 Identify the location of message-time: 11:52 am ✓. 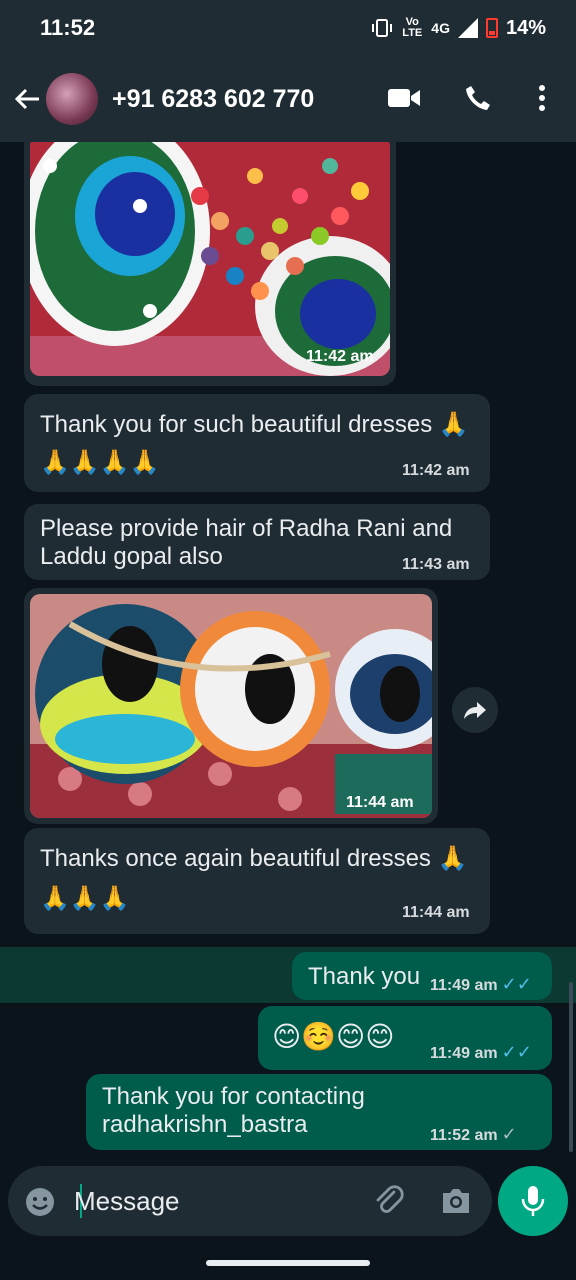
(473, 1134).